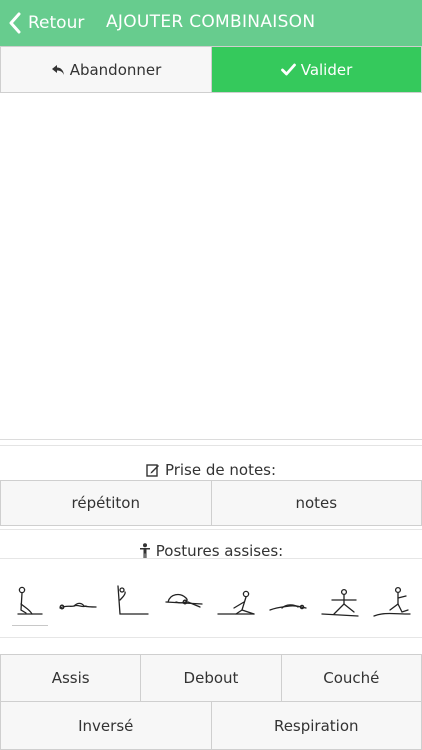 Image resolution: width=422 pixels, height=750 pixels. I want to click on category-assis-button: Assis, so click(70, 678).